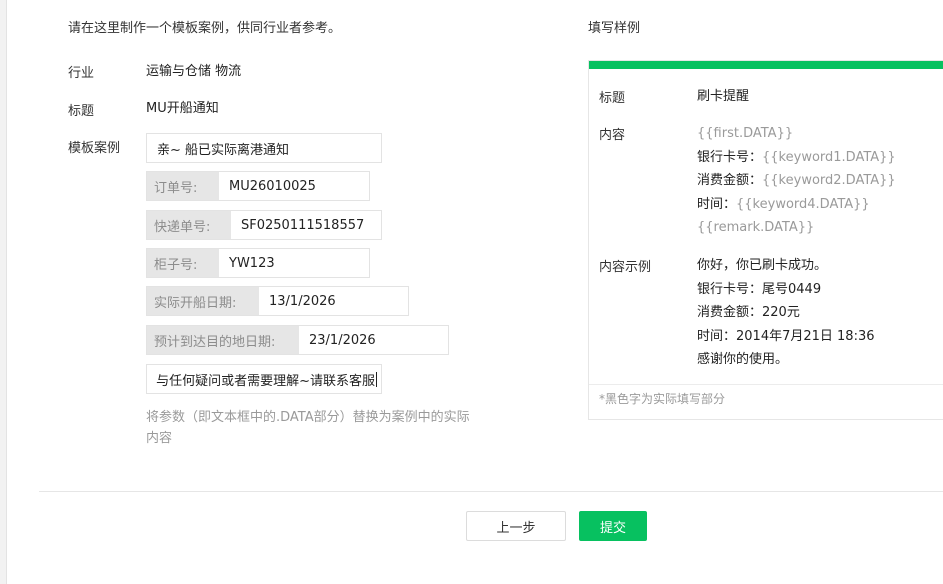 This screenshot has height=584, width=943. I want to click on sample-content-label: 内容, so click(612, 135).